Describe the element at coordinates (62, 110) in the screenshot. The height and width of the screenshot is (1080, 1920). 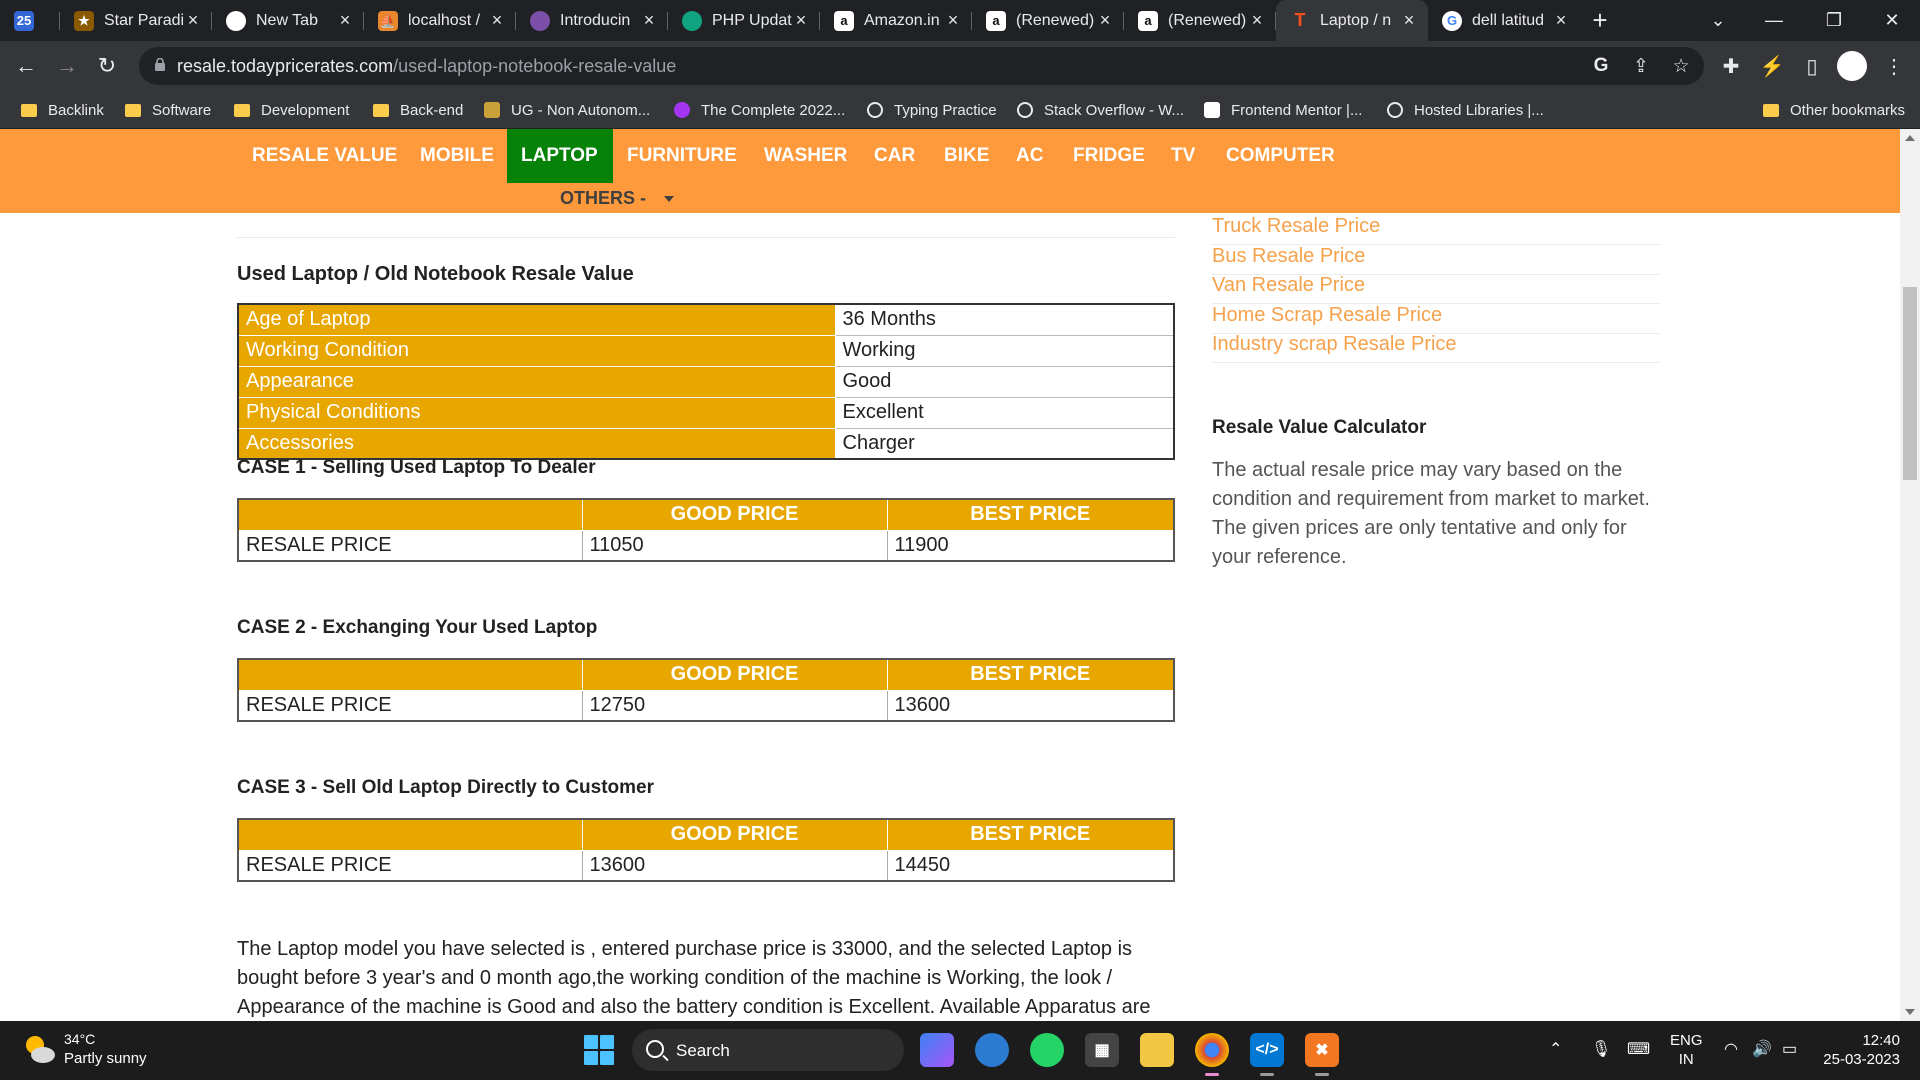
I see `bookmark-backlink: Backlink` at that location.